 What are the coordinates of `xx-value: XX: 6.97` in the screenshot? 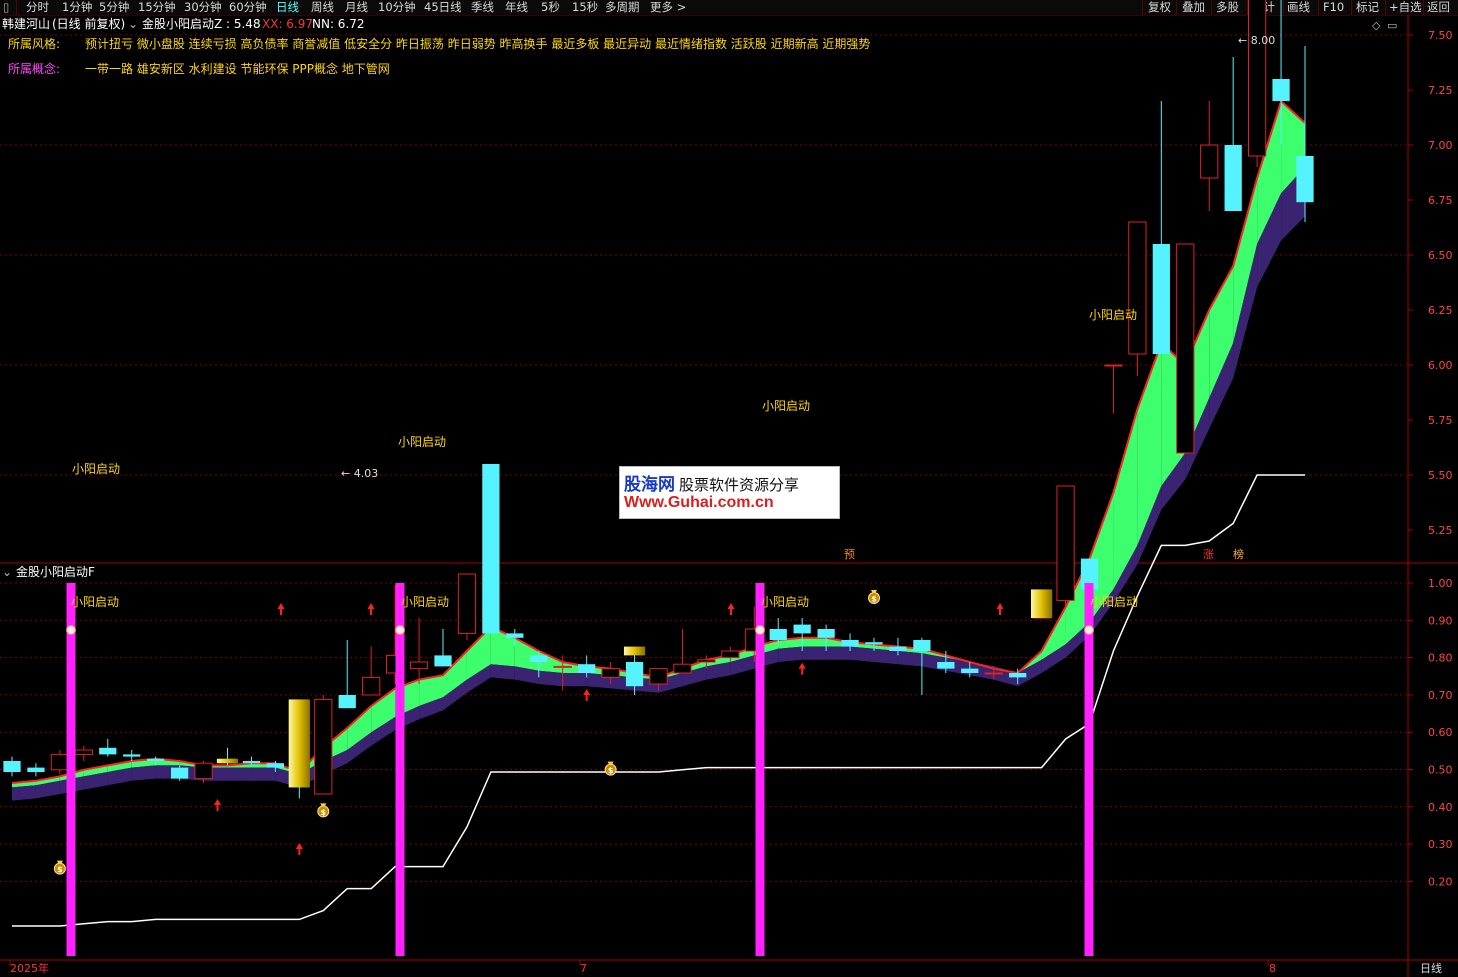 It's located at (288, 24).